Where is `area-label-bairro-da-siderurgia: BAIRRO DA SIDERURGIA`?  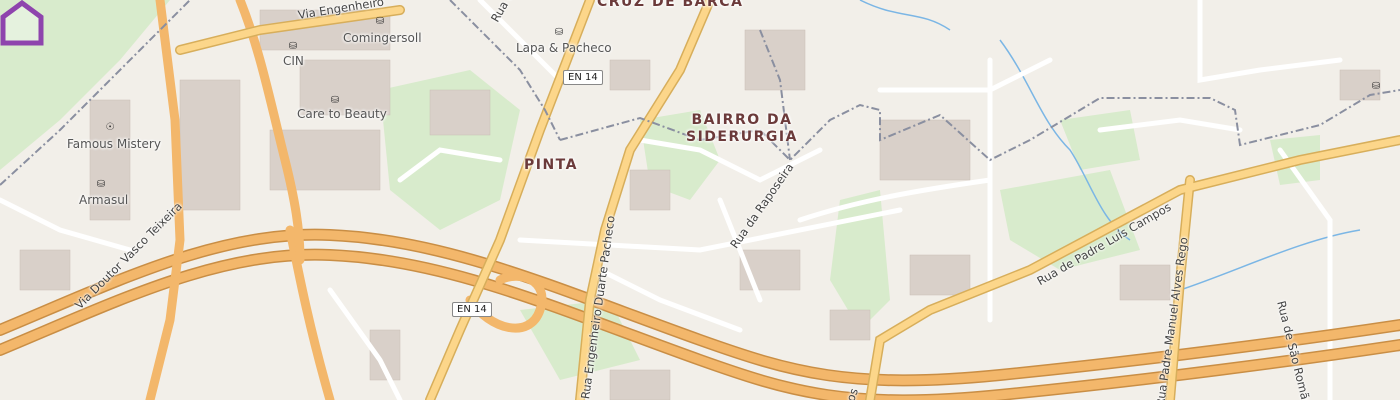 area-label-bairro-da-siderurgia: BAIRRO DA SIDERURGIA is located at coordinates (742, 129).